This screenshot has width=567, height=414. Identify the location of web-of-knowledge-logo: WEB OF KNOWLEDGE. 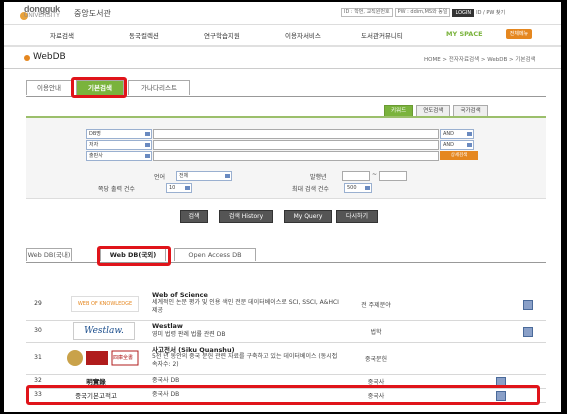
(105, 304).